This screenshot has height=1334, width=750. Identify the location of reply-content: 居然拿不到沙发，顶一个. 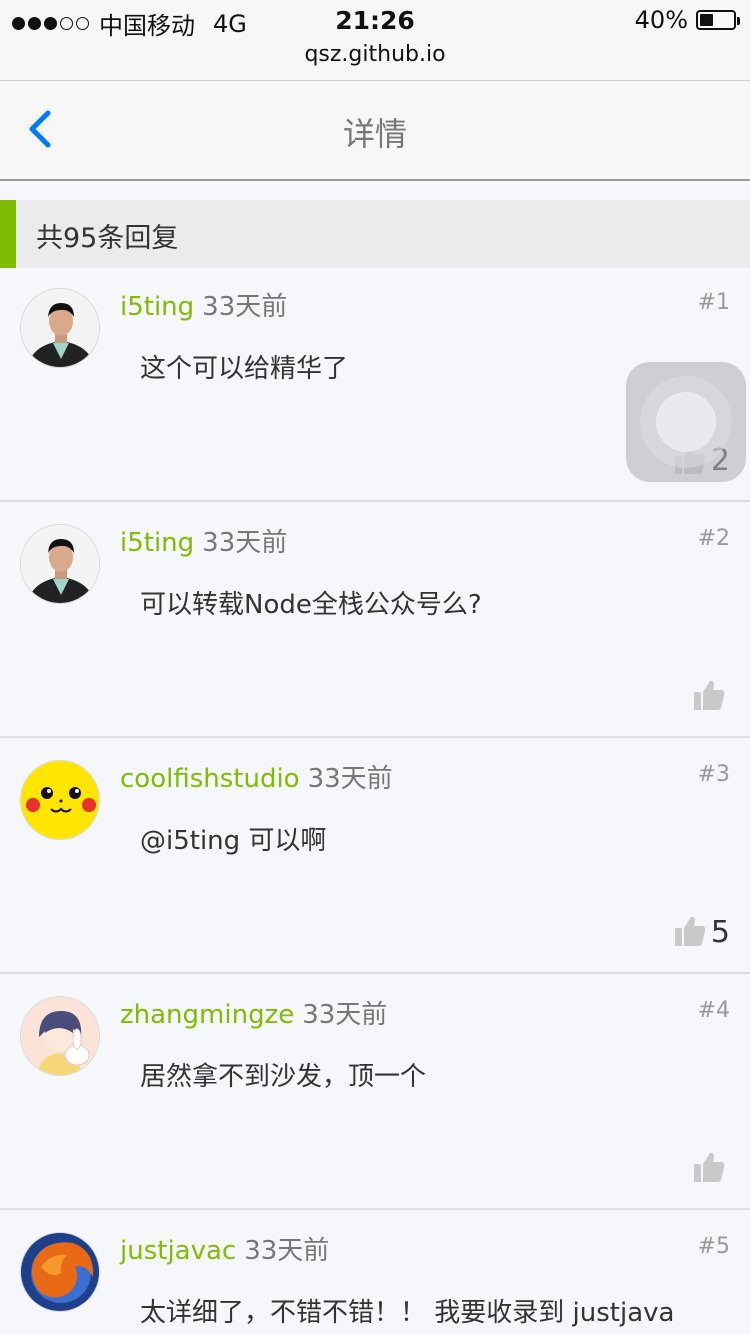
(283, 1077).